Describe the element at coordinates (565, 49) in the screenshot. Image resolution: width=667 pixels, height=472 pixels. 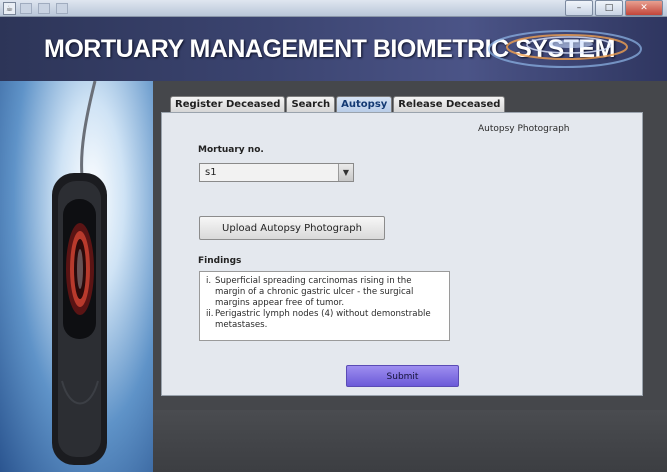
I see `banner-swirl-decoration` at that location.